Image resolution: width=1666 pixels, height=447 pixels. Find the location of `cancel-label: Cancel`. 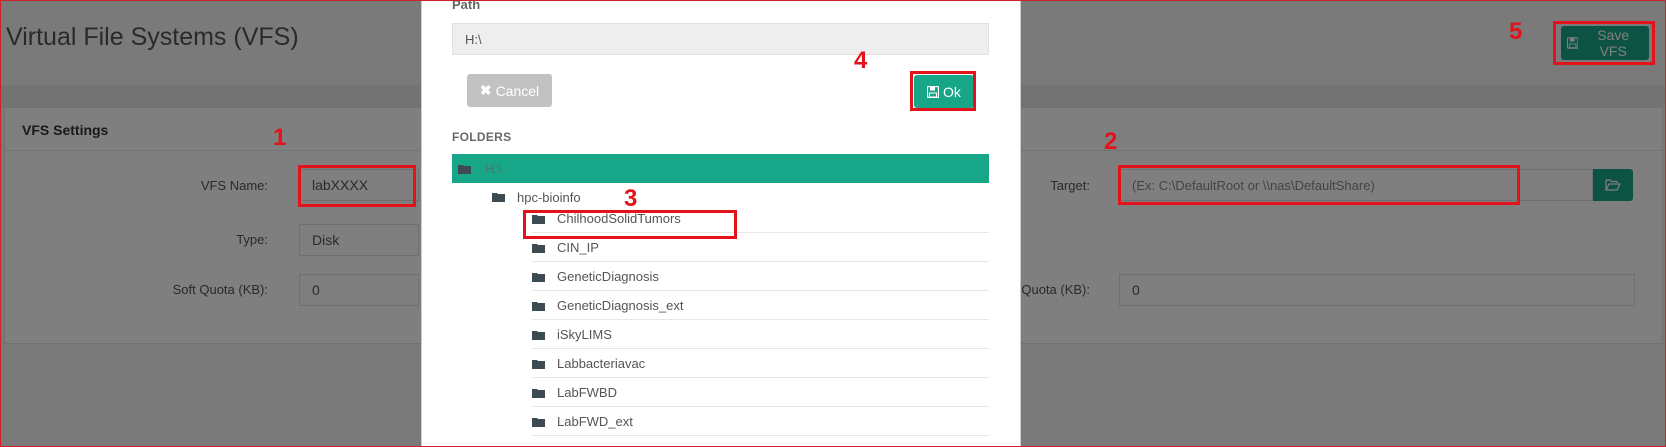

cancel-label: Cancel is located at coordinates (517, 90).